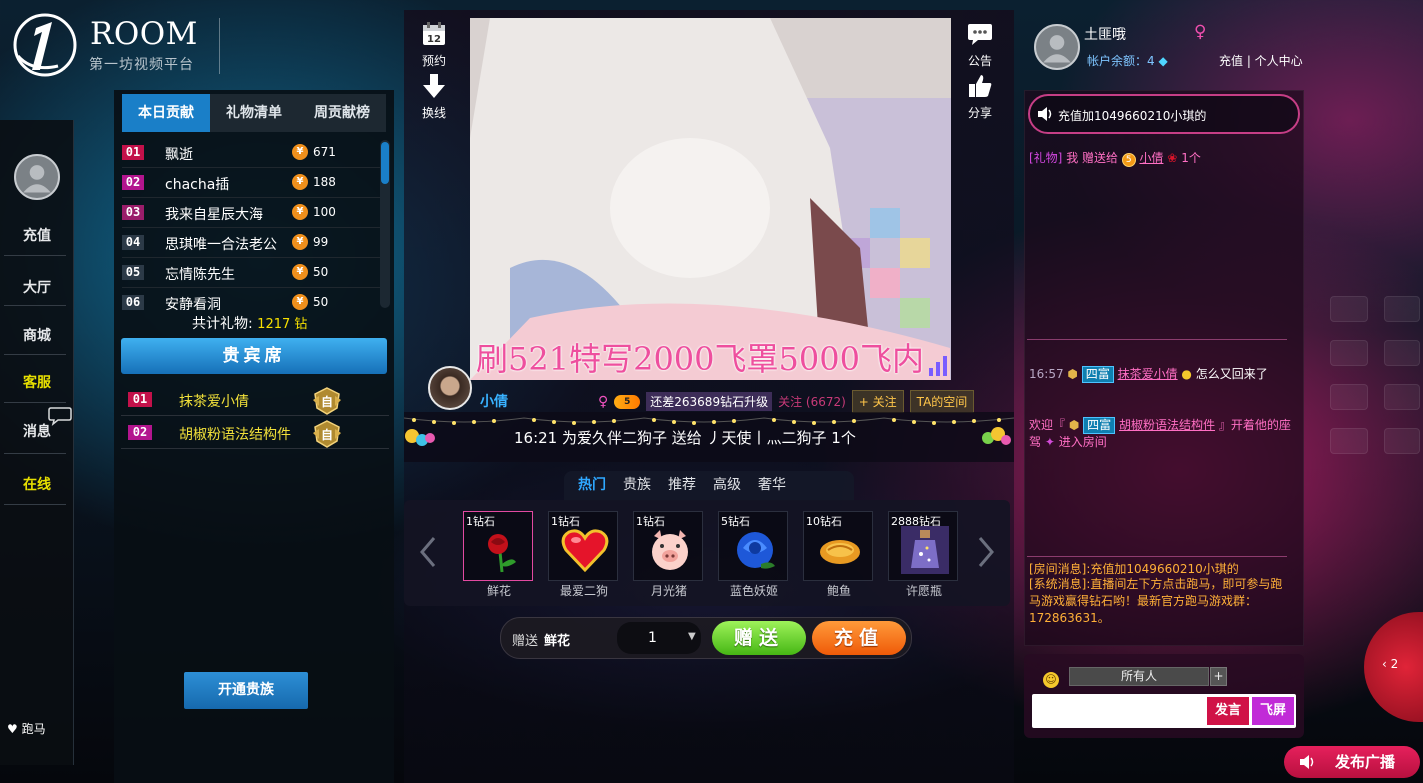  What do you see at coordinates (1172, 158) in the screenshot?
I see `rose-icon: ❀` at bounding box center [1172, 158].